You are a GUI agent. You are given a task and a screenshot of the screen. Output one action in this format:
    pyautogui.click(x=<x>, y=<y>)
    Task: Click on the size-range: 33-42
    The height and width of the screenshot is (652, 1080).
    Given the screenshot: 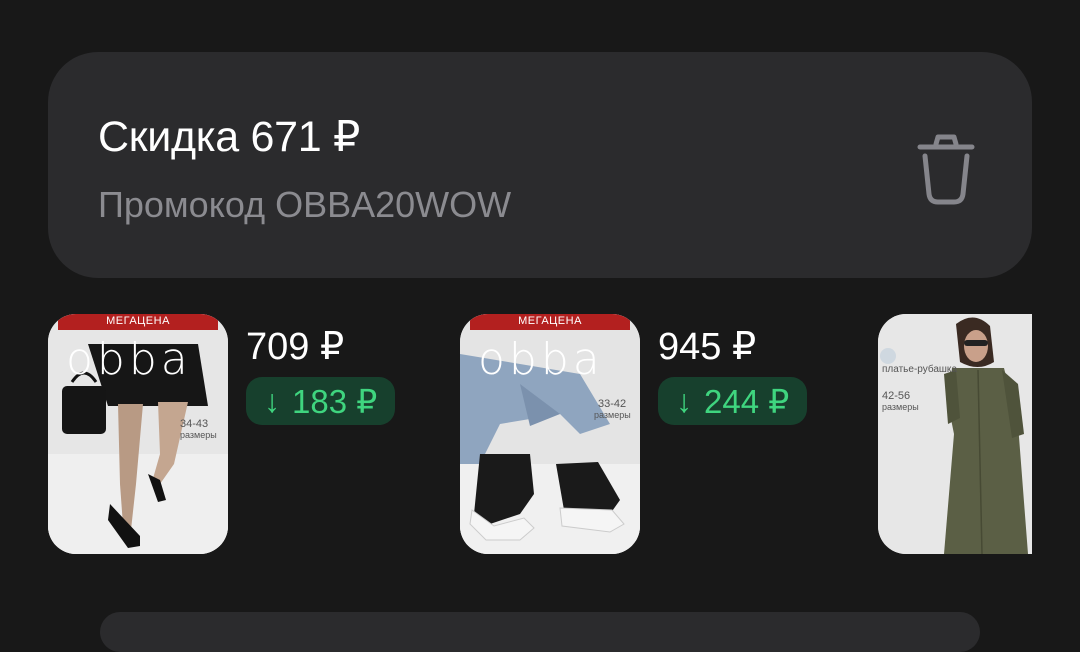 What is the action you would take?
    pyautogui.click(x=612, y=404)
    